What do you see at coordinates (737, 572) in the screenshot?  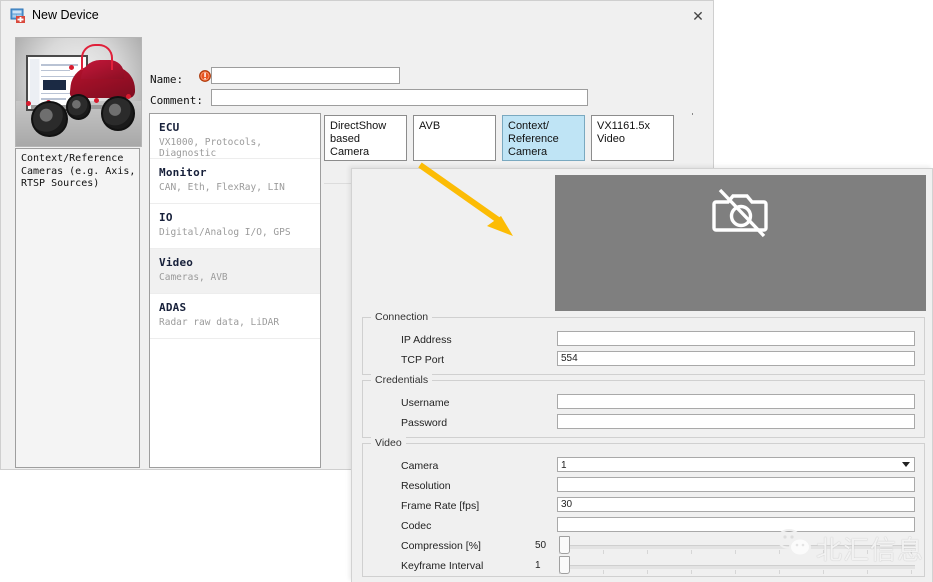 I see `keyframe-slider-ticks` at bounding box center [737, 572].